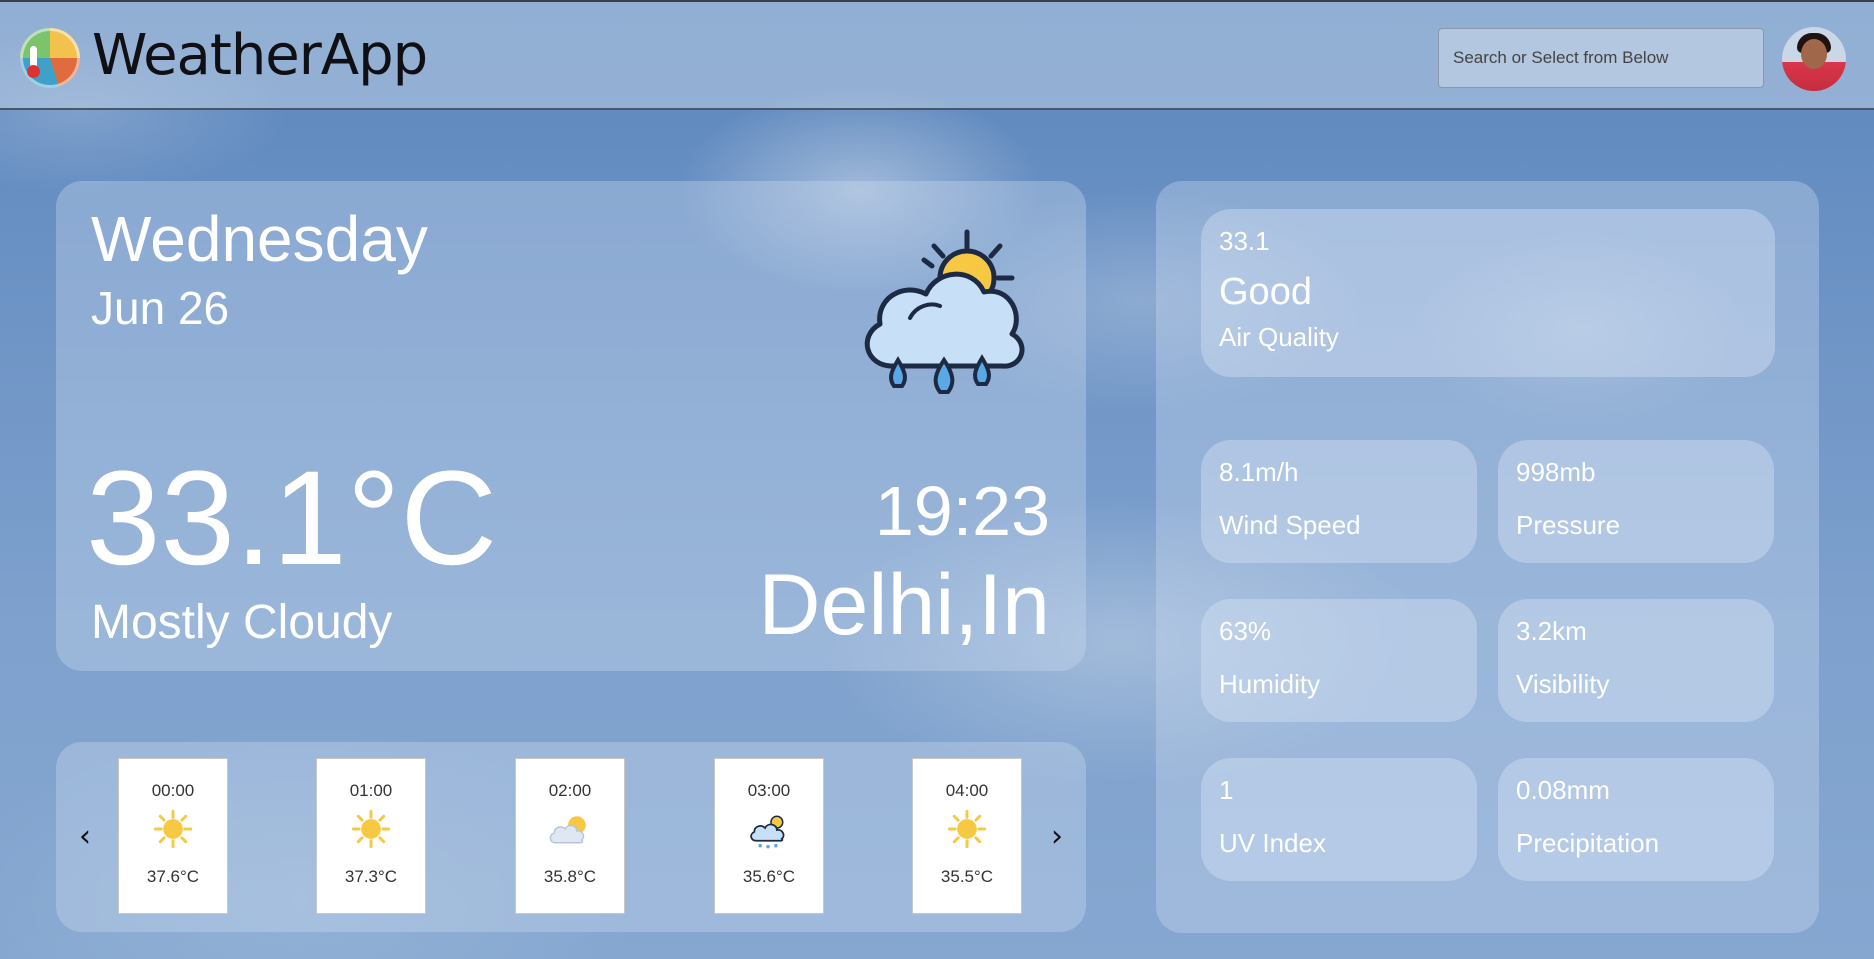 This screenshot has width=1874, height=959. Describe the element at coordinates (1568, 525) in the screenshot. I see `pressure-label: Pressure` at that location.